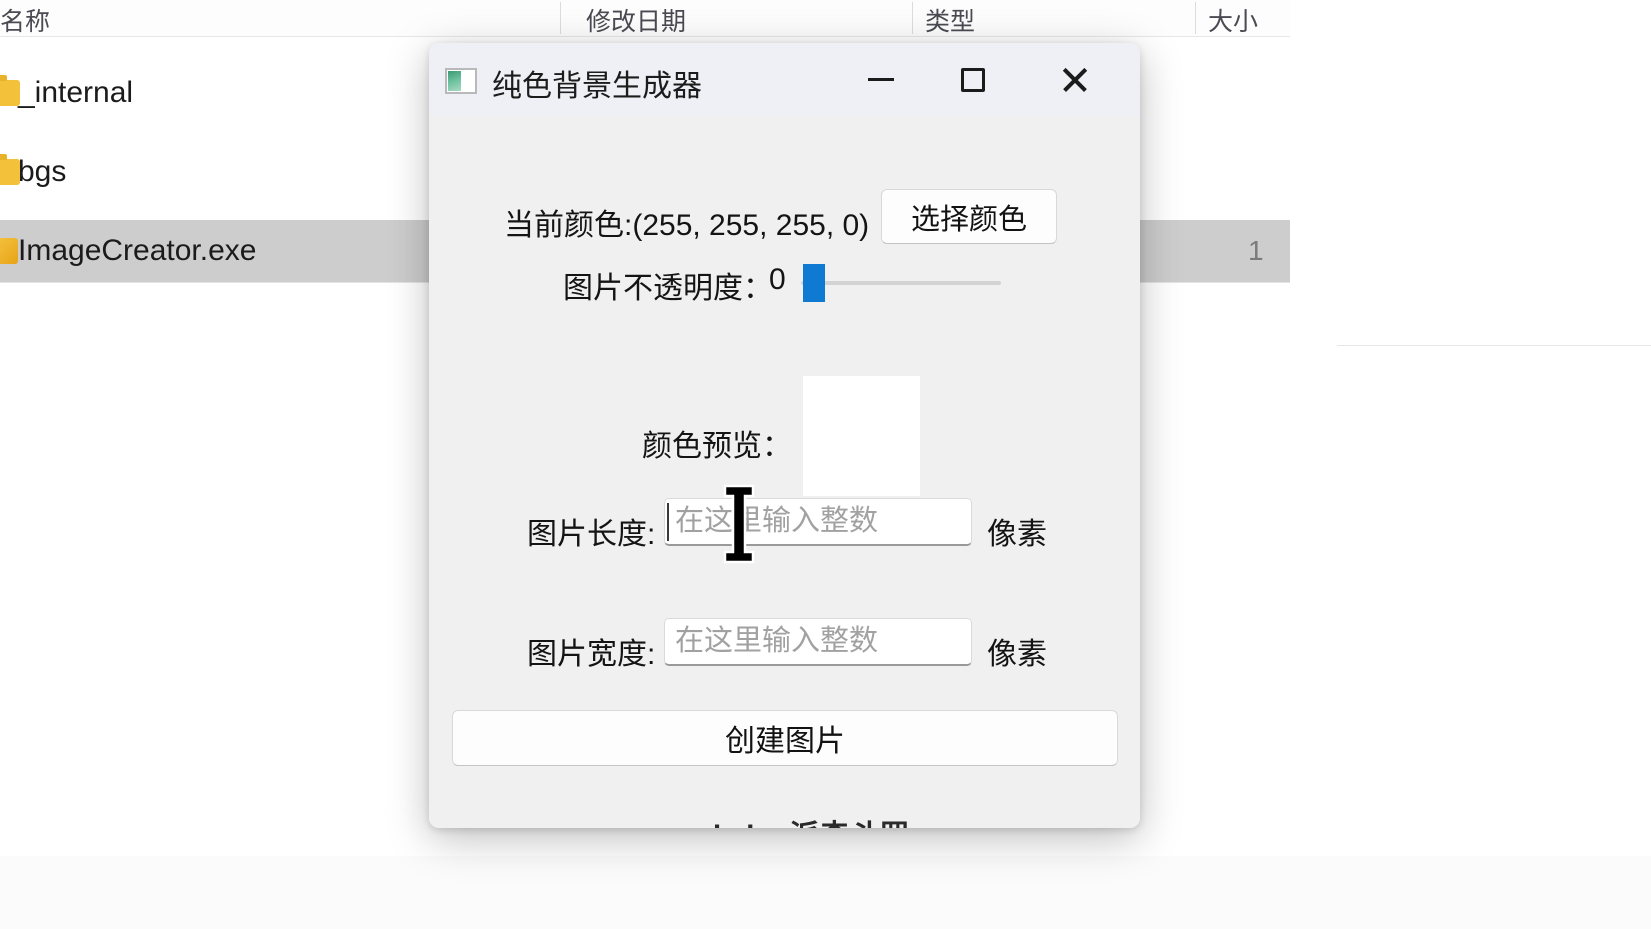 This screenshot has height=929, width=1651. I want to click on create-image-button: 创建图片, so click(785, 738).